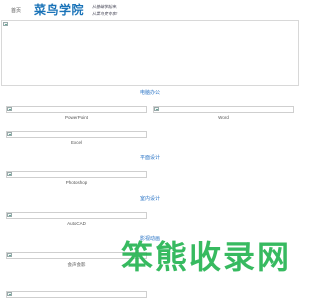 The image size is (320, 300). I want to click on course-label-excel: Excel, so click(76, 142).